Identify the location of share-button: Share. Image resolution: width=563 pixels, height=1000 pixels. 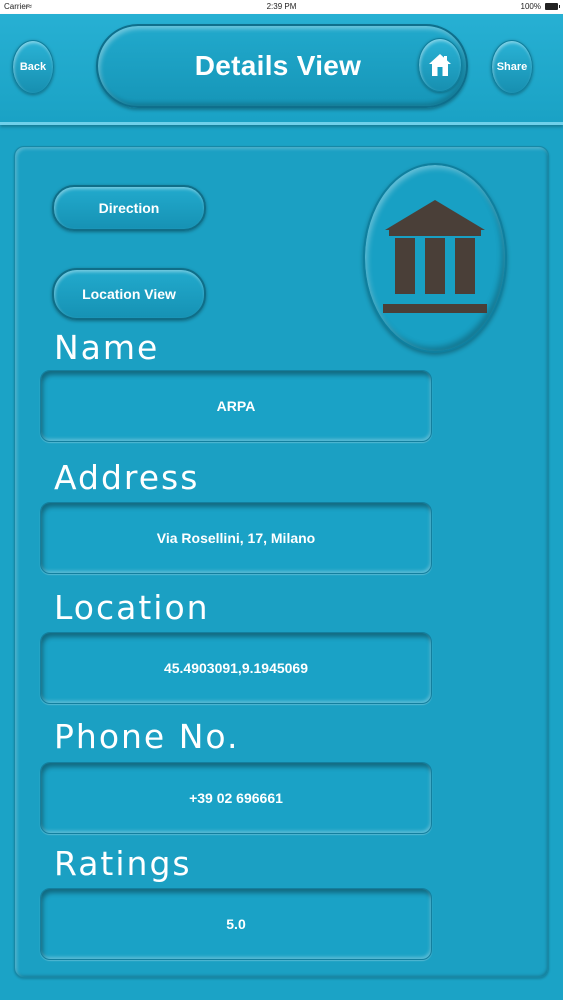
(512, 67).